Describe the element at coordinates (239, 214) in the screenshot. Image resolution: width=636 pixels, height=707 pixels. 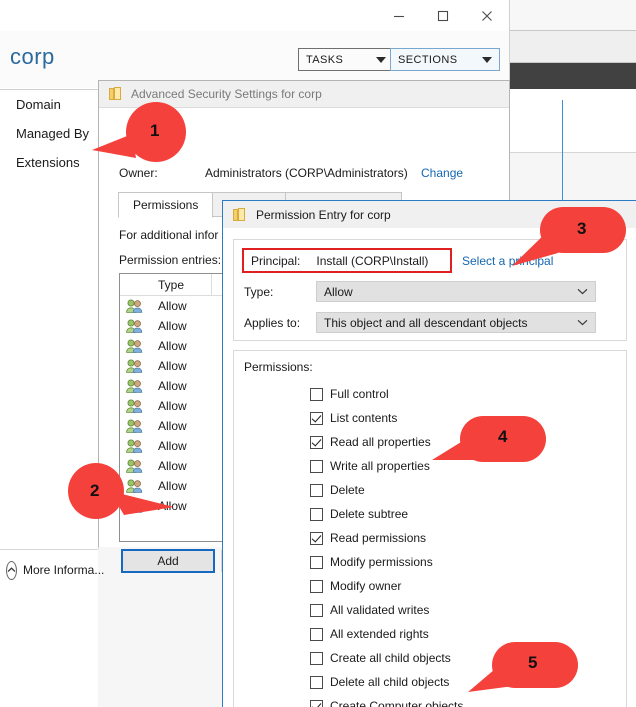
I see `folder-icon` at that location.